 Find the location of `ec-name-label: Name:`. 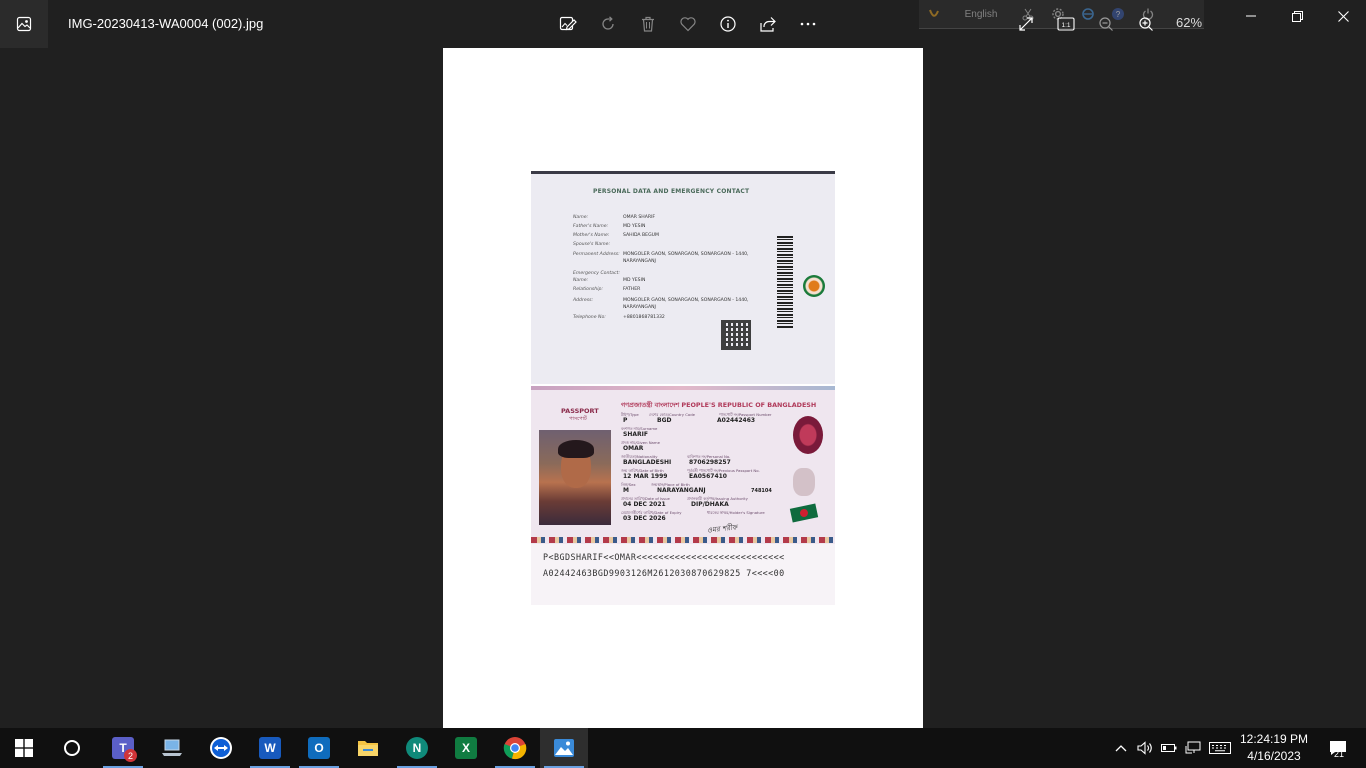

ec-name-label: Name: is located at coordinates (581, 280).